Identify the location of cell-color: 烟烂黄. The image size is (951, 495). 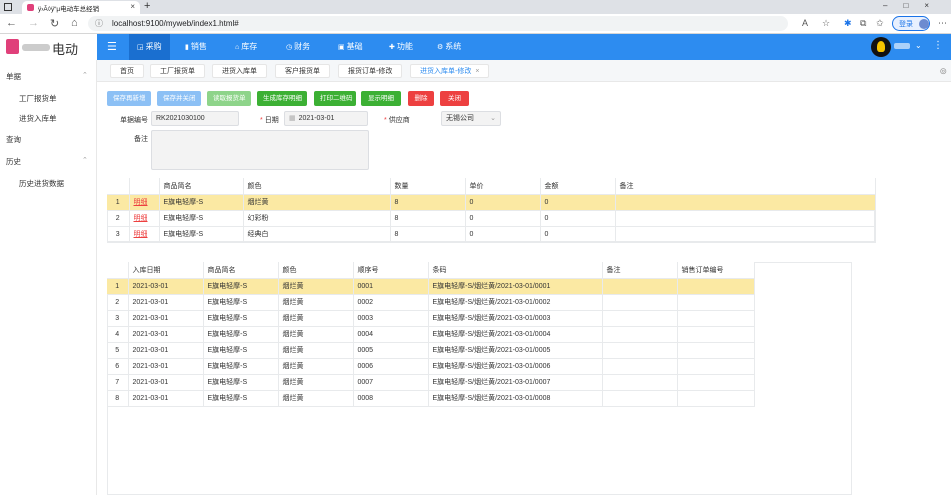
(316, 398).